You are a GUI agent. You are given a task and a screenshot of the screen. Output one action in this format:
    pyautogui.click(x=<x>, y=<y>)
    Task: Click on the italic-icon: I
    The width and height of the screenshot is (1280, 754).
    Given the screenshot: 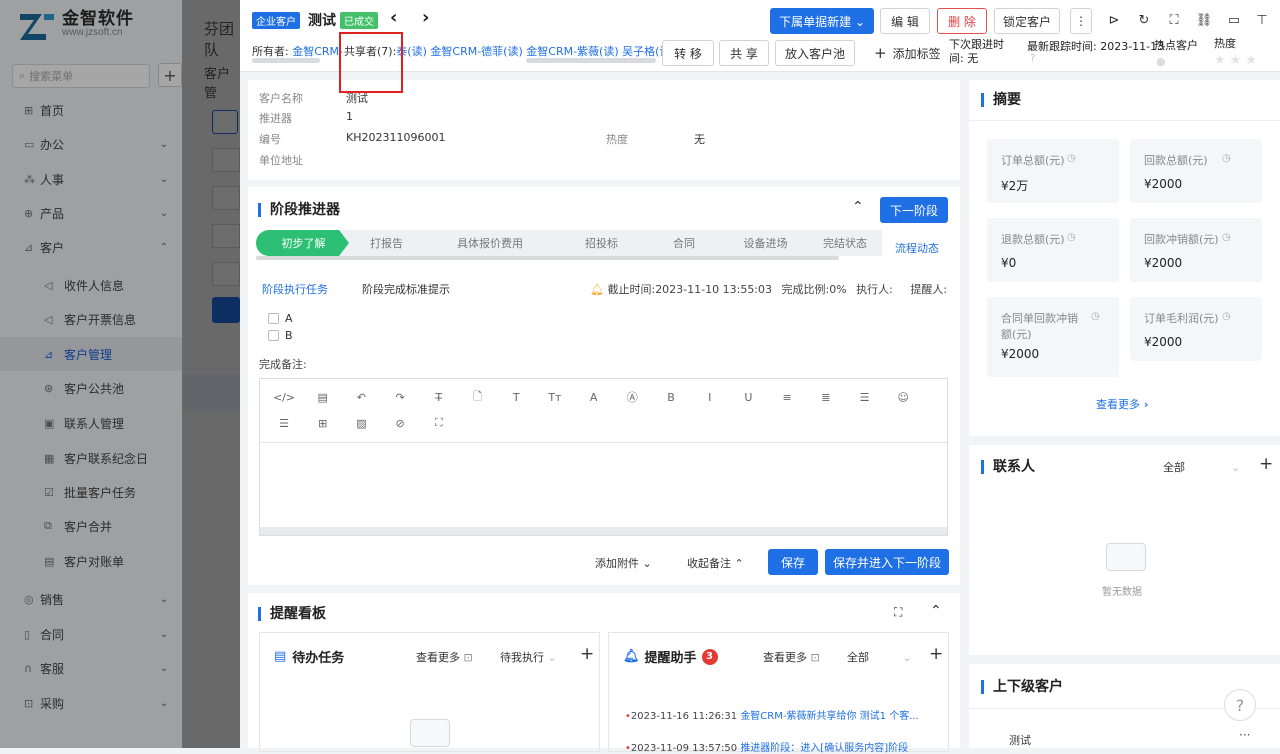 What is the action you would take?
    pyautogui.click(x=710, y=397)
    